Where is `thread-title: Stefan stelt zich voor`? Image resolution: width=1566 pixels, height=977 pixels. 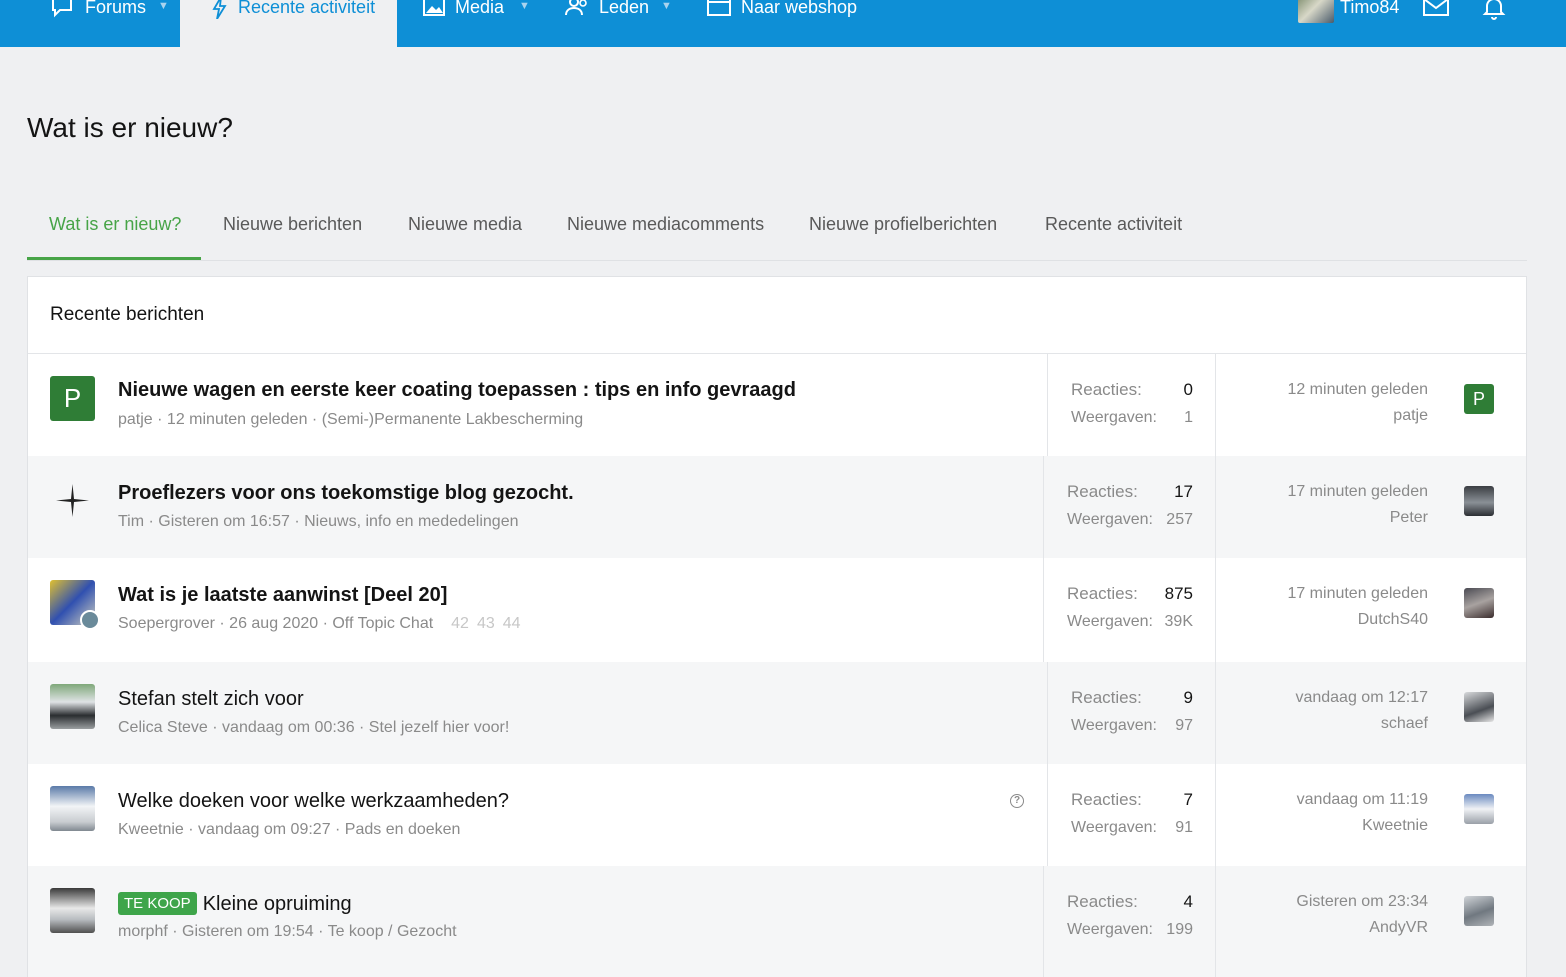
thread-title: Stefan stelt zich voor is located at coordinates (211, 699).